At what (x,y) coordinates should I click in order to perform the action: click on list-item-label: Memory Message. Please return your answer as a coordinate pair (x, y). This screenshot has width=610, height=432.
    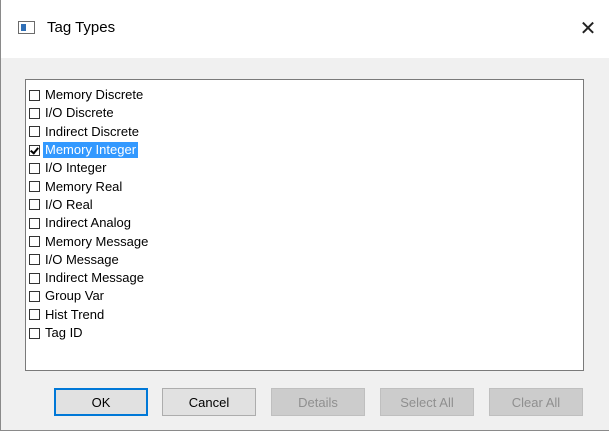
    Looking at the image, I should click on (97, 241).